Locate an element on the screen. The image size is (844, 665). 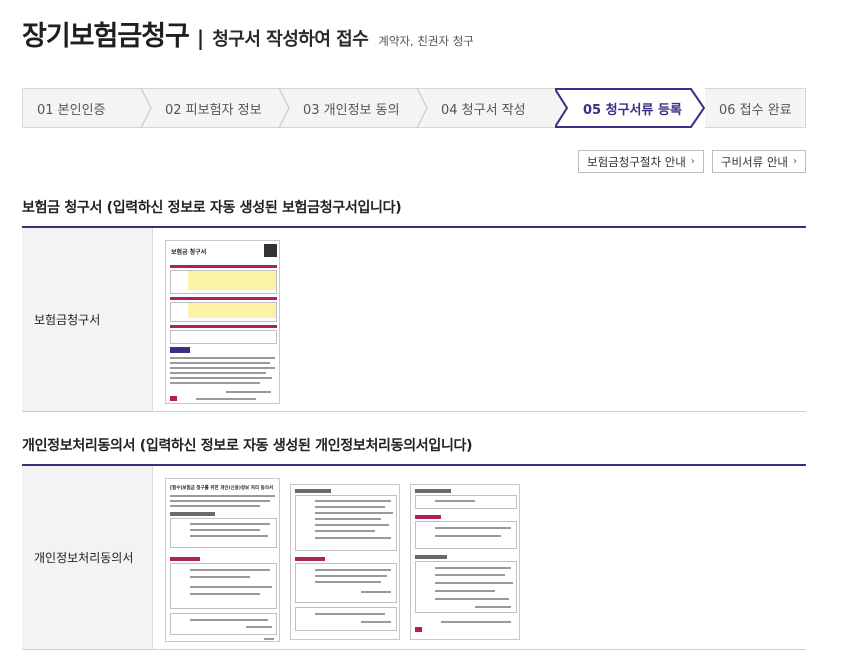
step-4: 04 청구서 작성 is located at coordinates (491, 108).